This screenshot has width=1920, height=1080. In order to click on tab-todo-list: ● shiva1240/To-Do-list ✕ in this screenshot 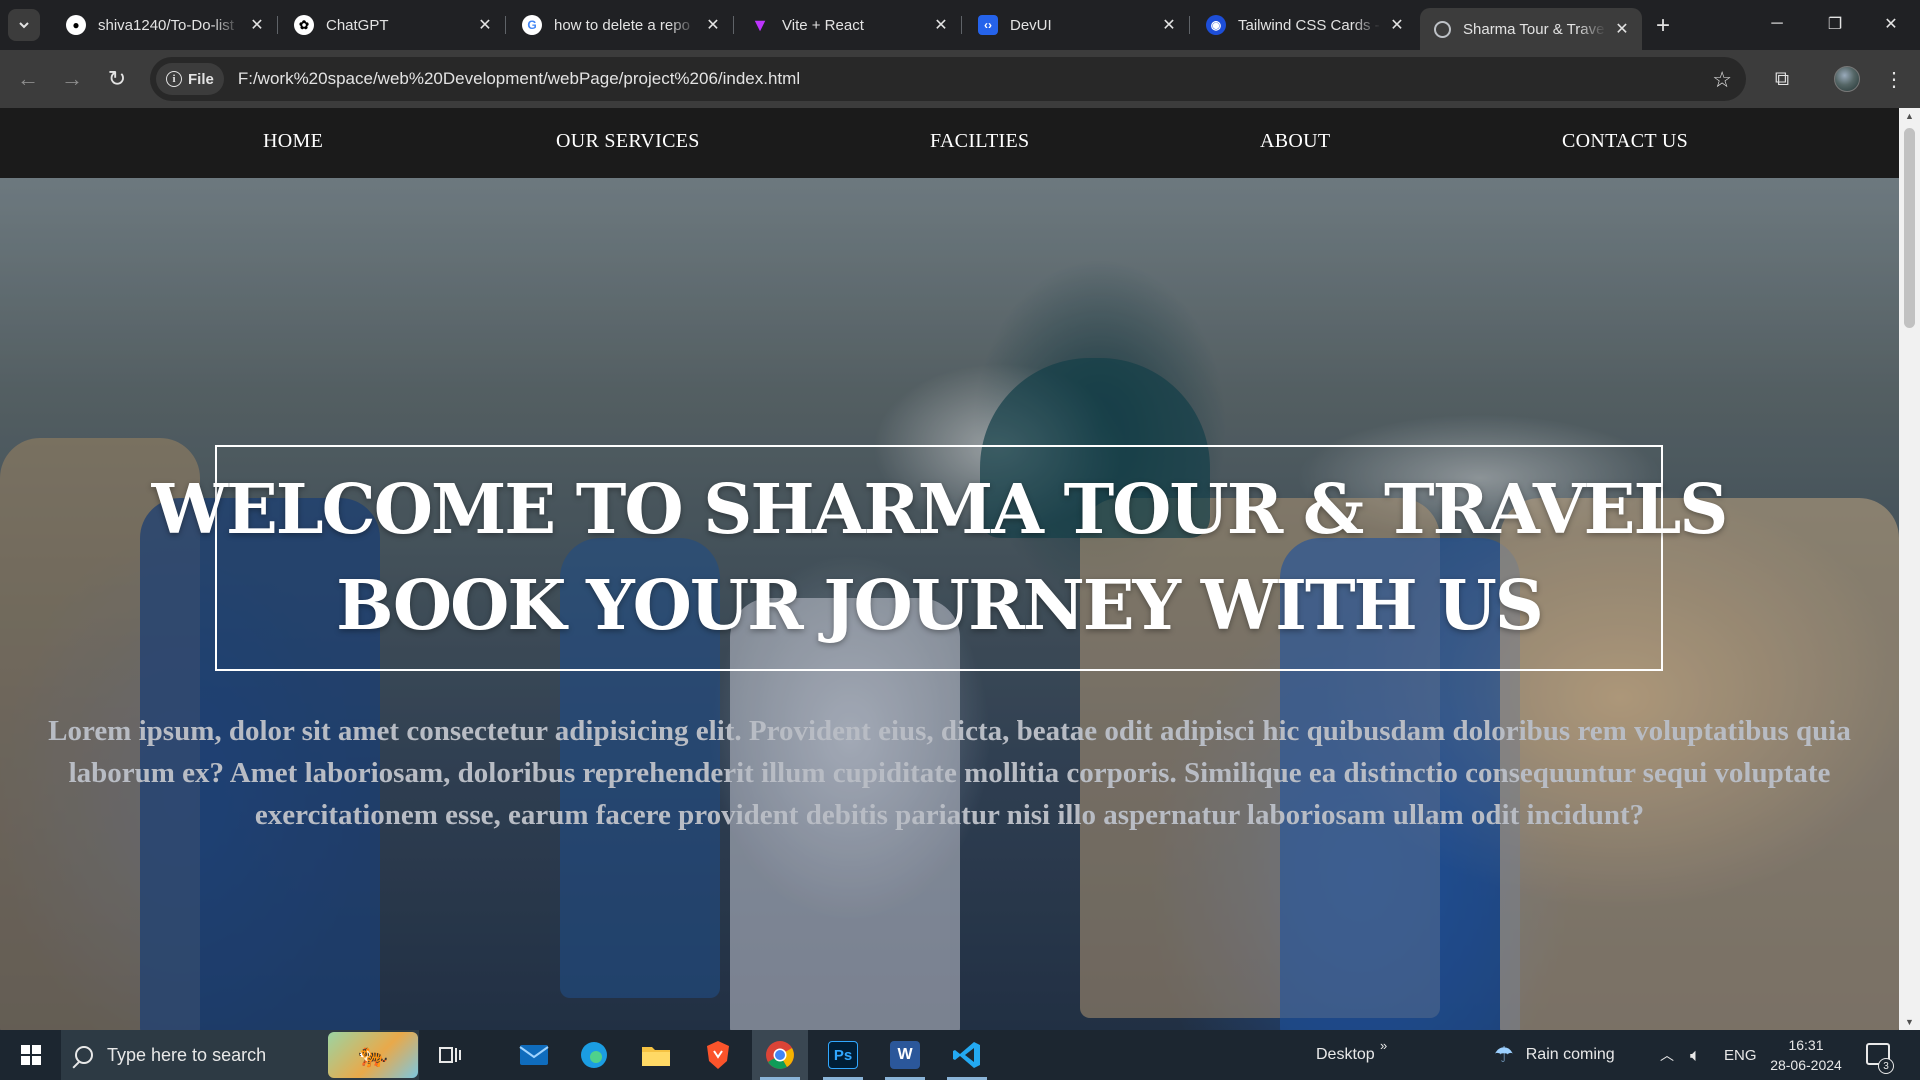, I will do `click(165, 25)`.